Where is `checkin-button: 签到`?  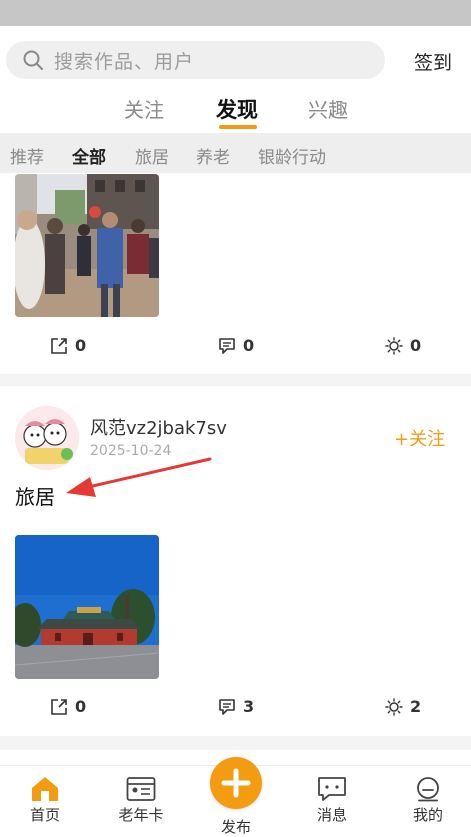
checkin-button: 签到 is located at coordinates (433, 61).